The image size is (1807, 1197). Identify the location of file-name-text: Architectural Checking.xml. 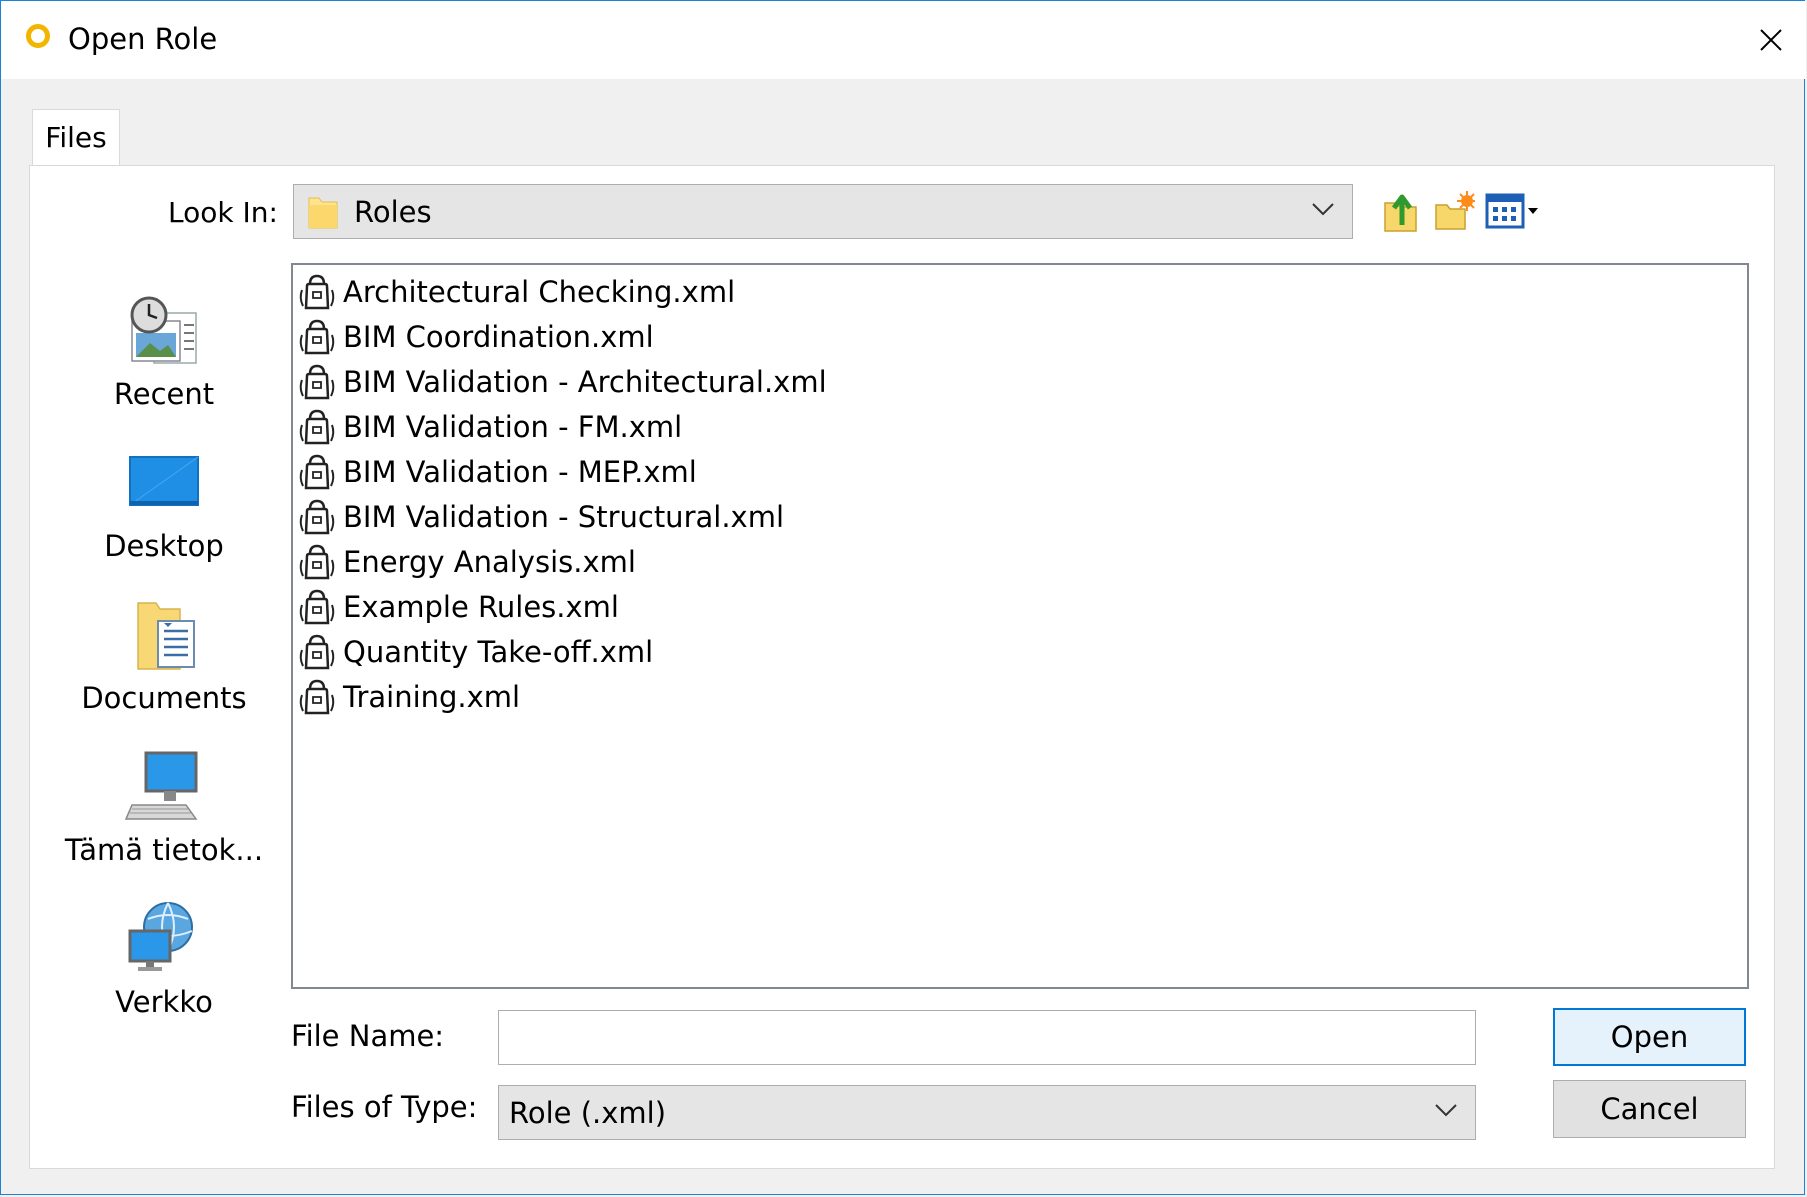
(539, 291).